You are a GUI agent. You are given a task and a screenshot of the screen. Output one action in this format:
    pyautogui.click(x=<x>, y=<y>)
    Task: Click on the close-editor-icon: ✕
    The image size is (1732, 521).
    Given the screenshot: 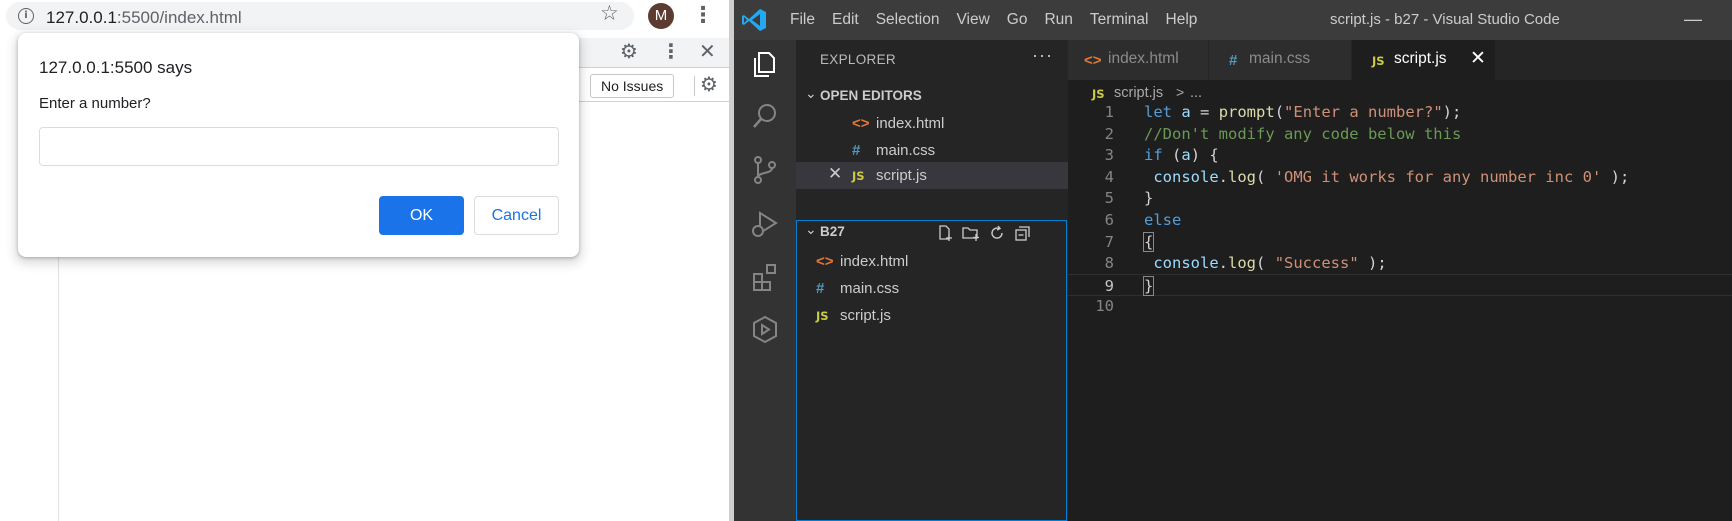 What is the action you would take?
    pyautogui.click(x=835, y=174)
    